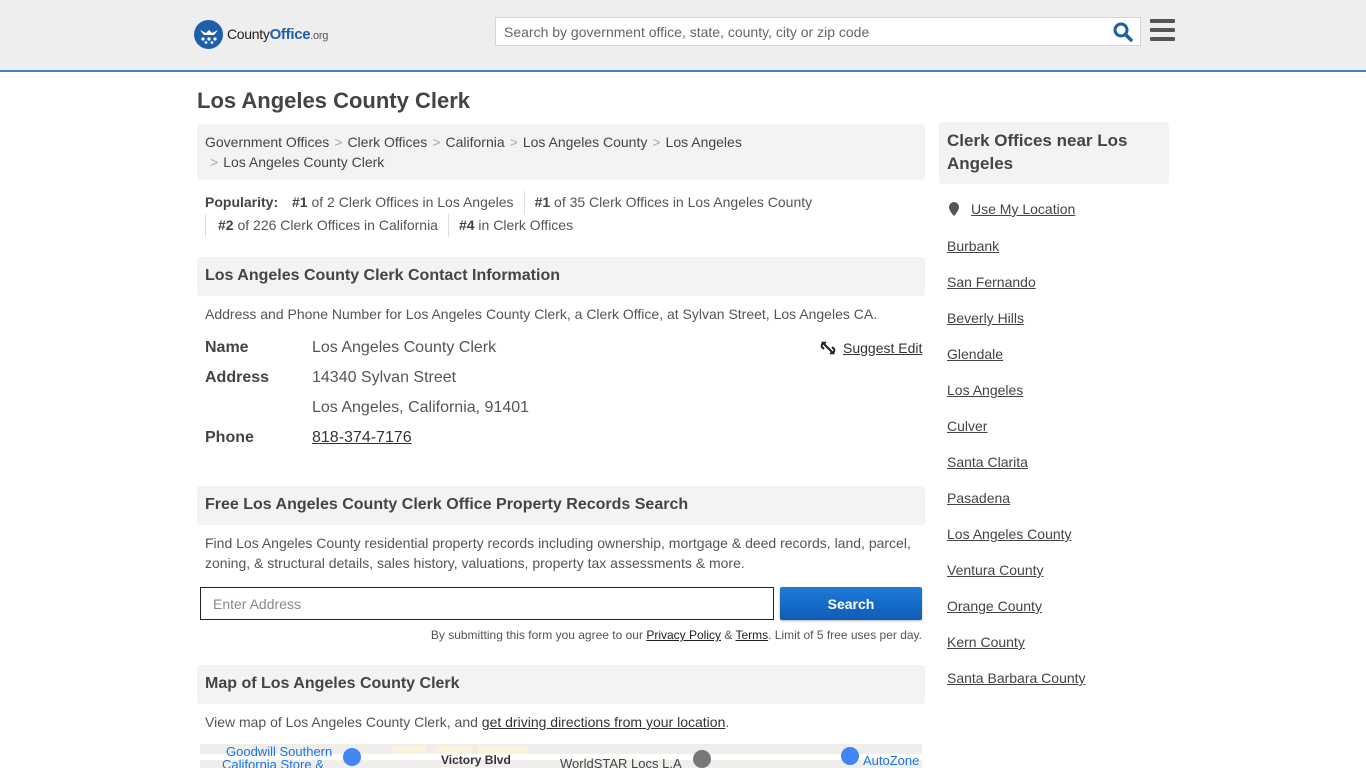 The image size is (1366, 768). What do you see at coordinates (994, 606) in the screenshot?
I see `nearby-link-orange-county: Orange County` at bounding box center [994, 606].